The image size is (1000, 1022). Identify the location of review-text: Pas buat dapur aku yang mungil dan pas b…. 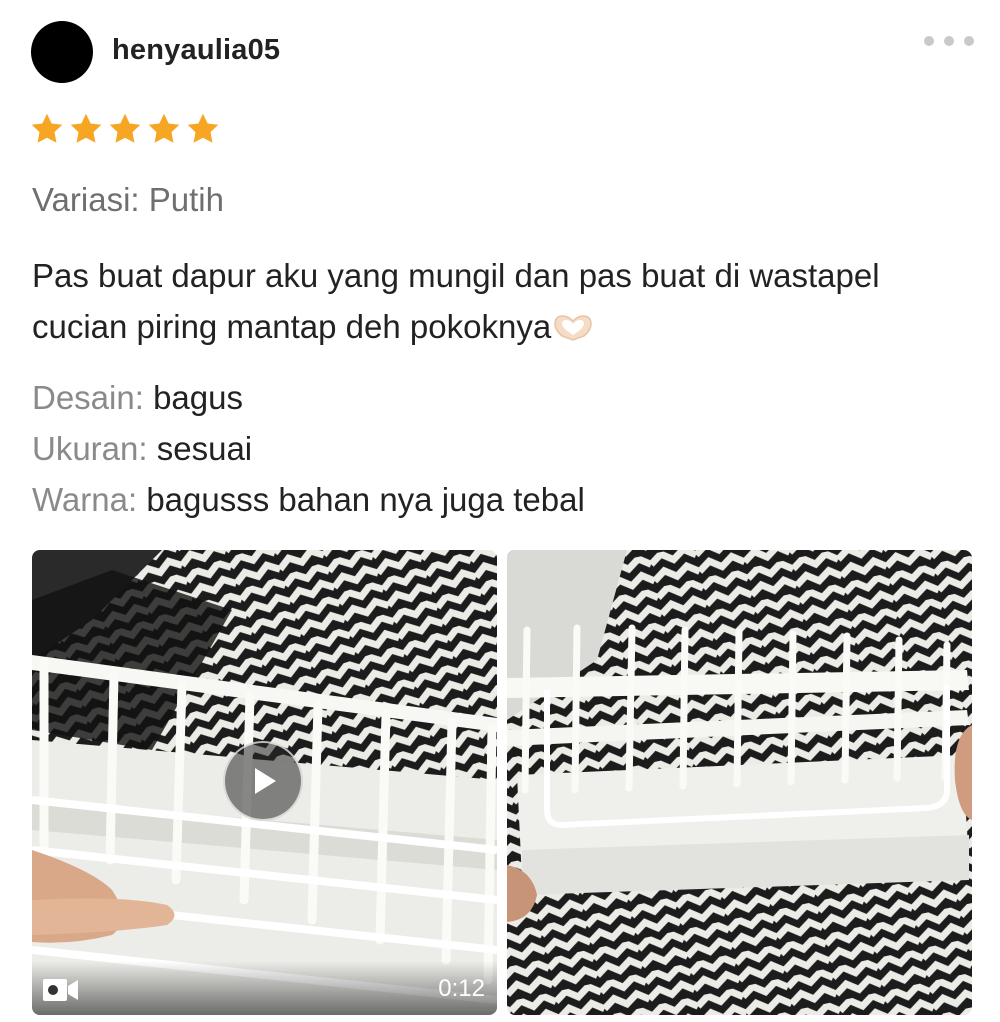
(504, 301).